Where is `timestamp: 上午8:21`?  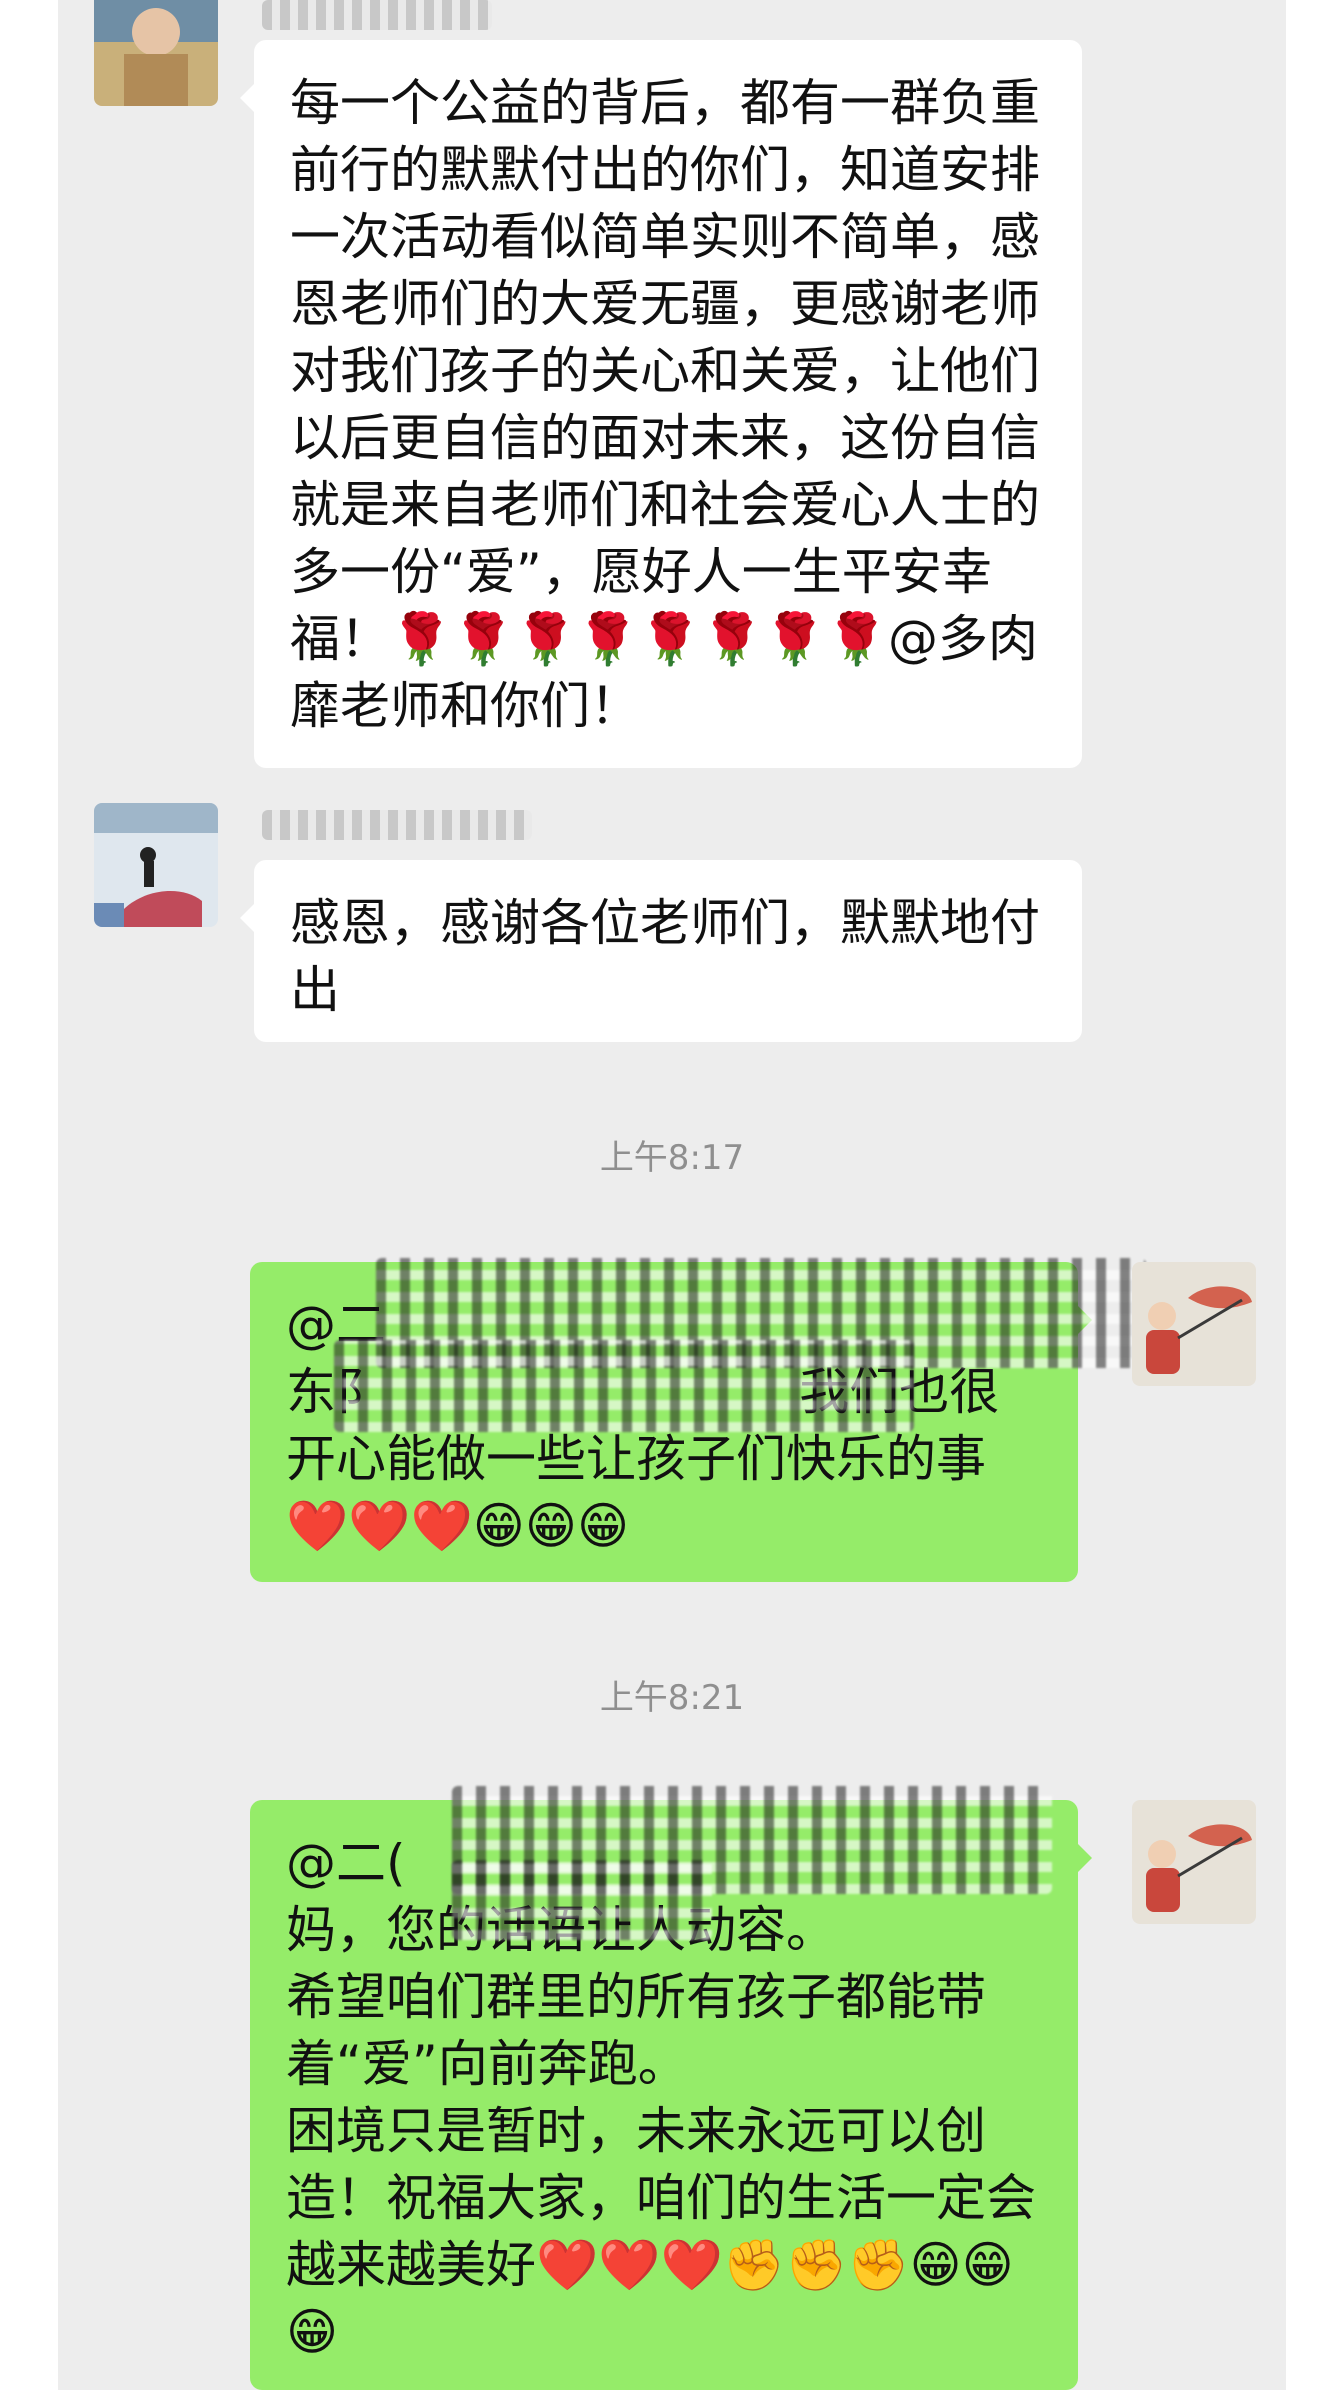
timestamp: 上午8:21 is located at coordinates (672, 1698).